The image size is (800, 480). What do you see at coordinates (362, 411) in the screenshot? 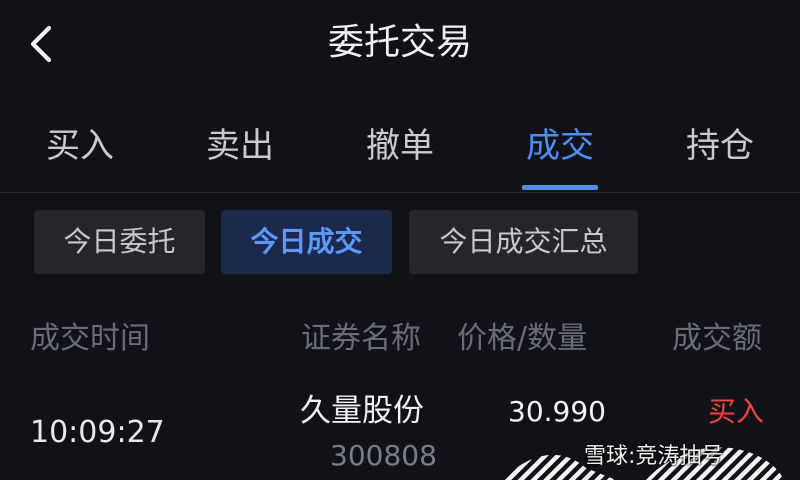
I see `security-name: 久量股份` at bounding box center [362, 411].